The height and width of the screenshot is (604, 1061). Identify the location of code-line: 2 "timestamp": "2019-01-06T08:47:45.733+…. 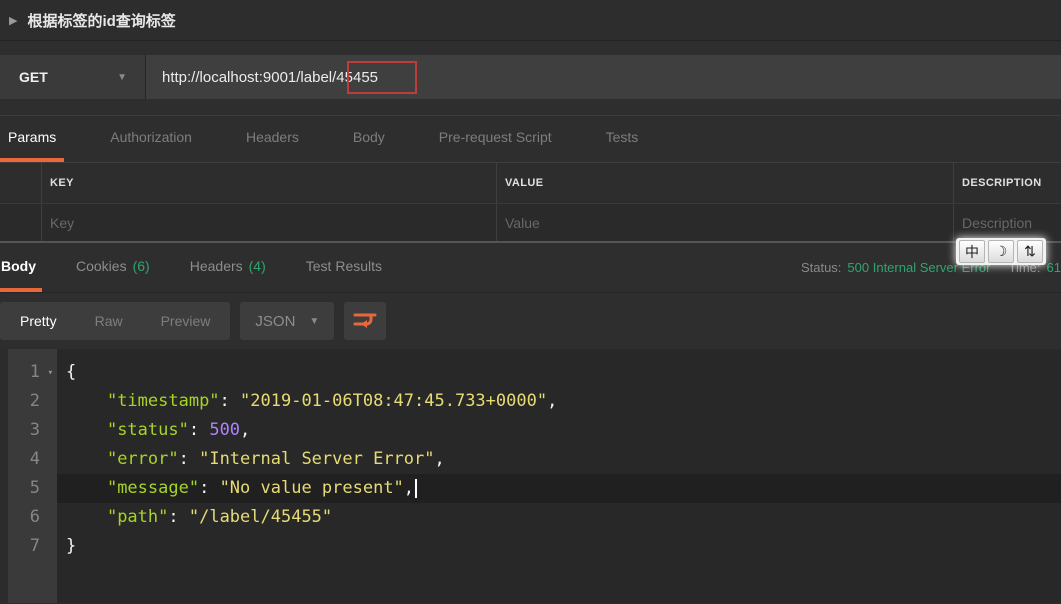
(530, 401).